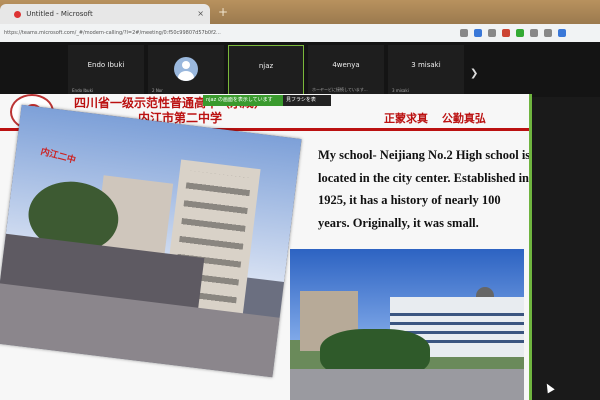 Image resolution: width=600 pixels, height=400 pixels. Describe the element at coordinates (435, 118) in the screenshot. I see `school-motto: 正蒙求真 公勤真弘` at that location.